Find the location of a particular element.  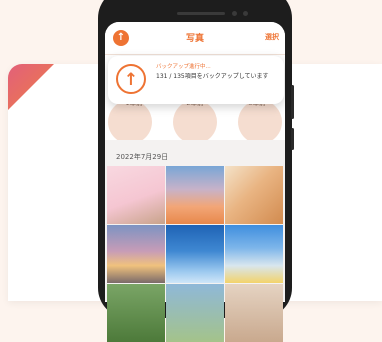

backup-banner: ↑ バックアップ進行中... 131 / 135項目をバックアップしています is located at coordinates (196, 80).